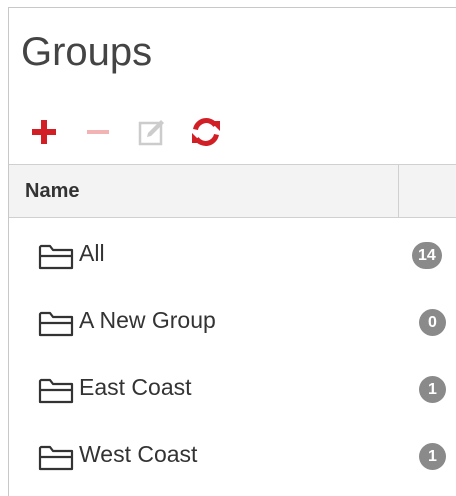  I want to click on group-row-a-new-group: A New Group 0, so click(232, 320).